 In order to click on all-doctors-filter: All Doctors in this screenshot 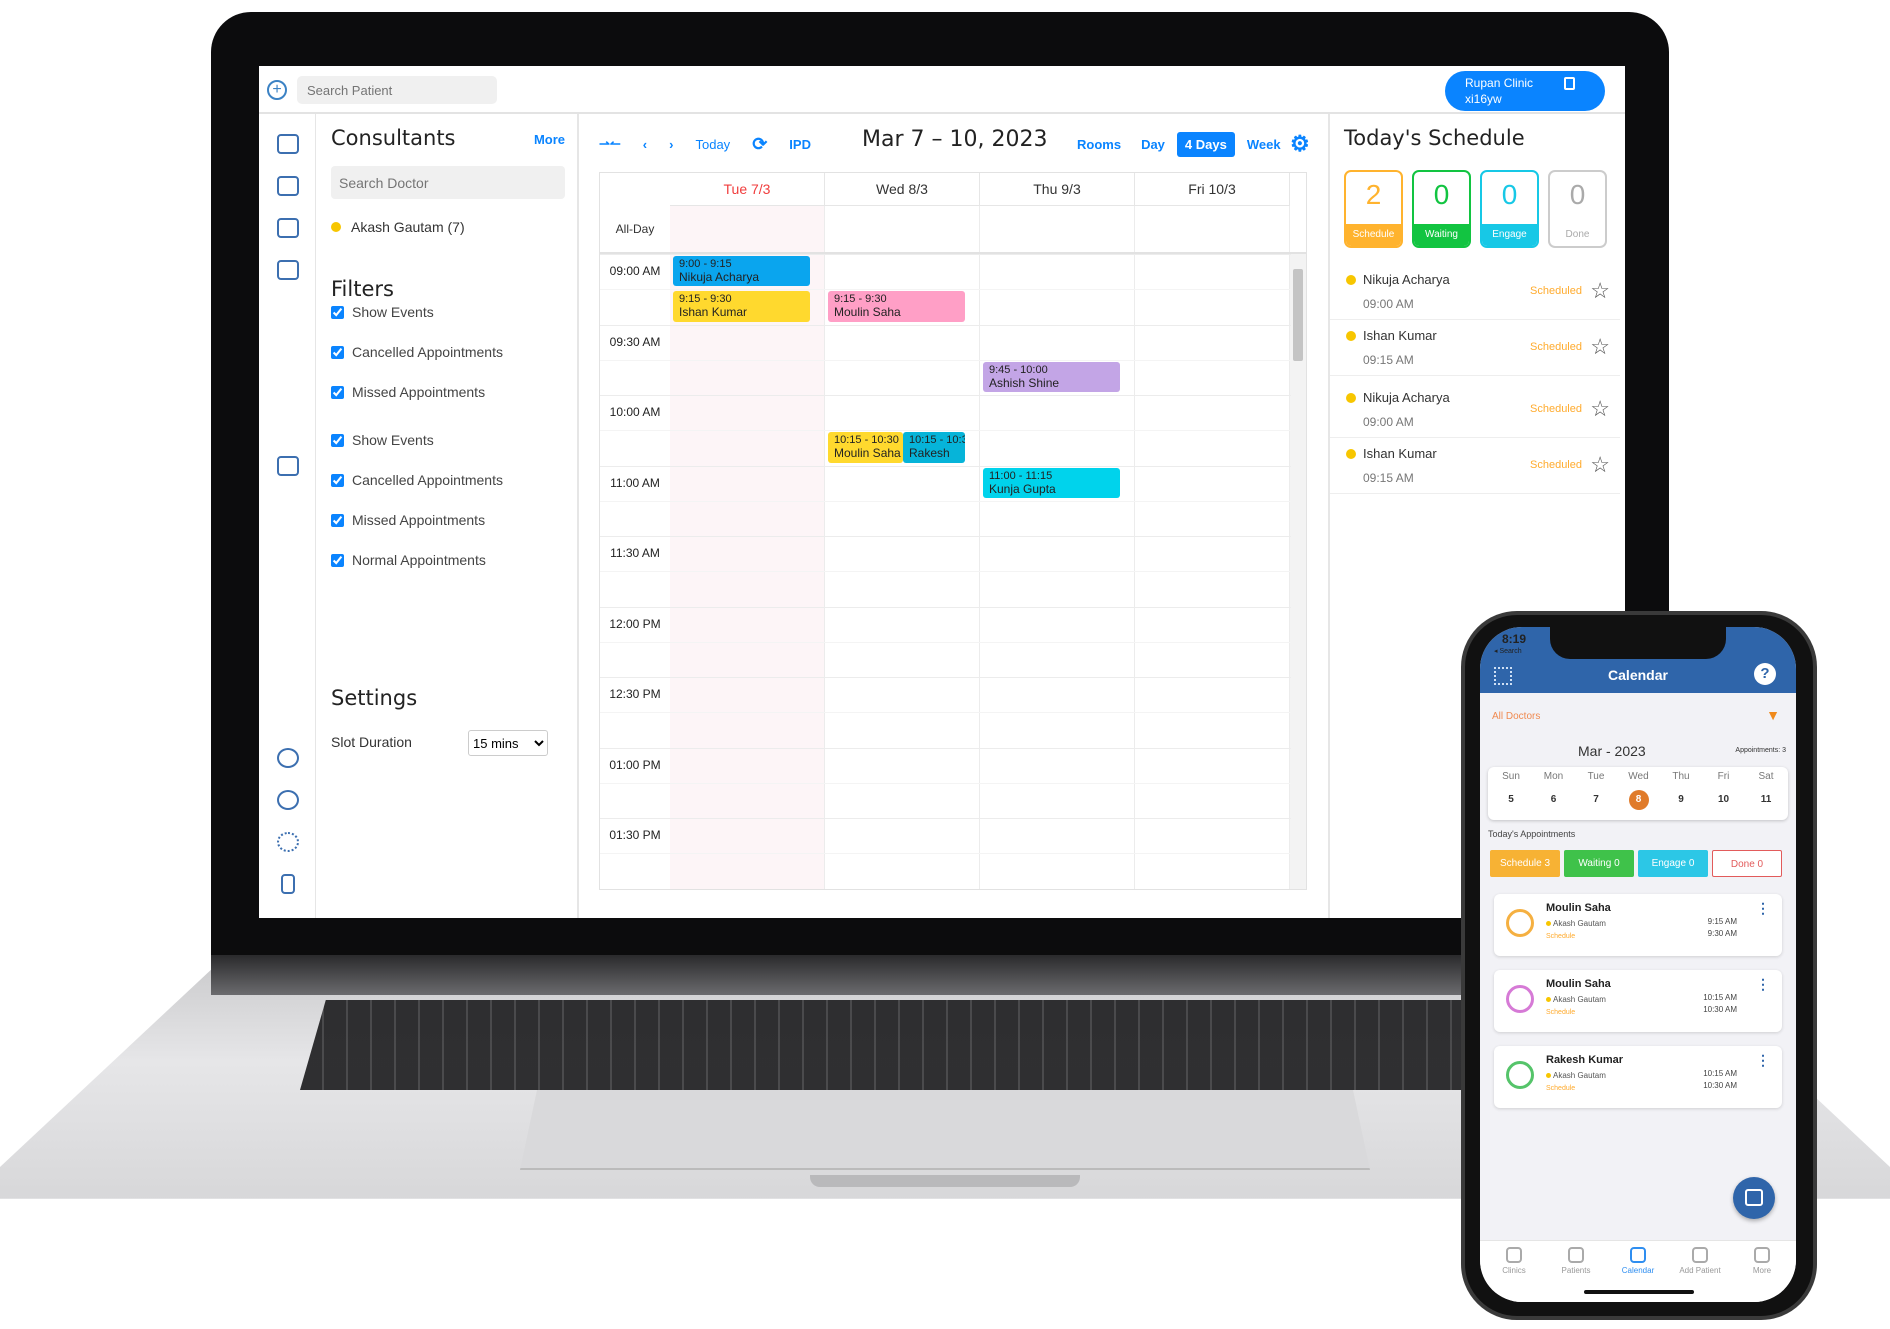, I will do `click(1516, 716)`.